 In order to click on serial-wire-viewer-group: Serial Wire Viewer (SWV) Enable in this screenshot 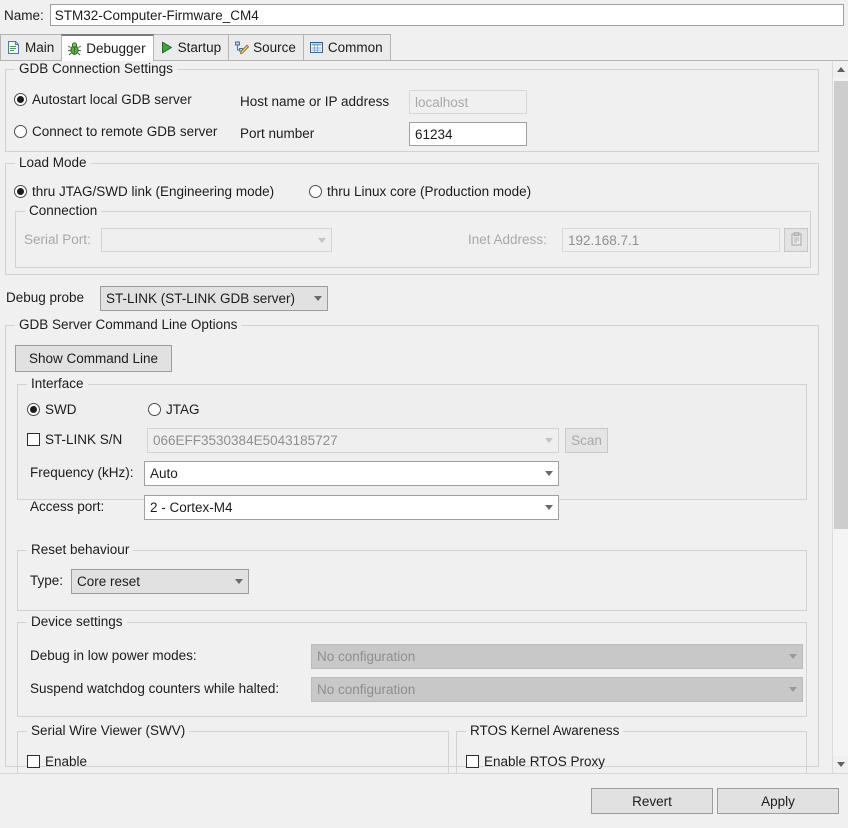, I will do `click(233, 748)`.